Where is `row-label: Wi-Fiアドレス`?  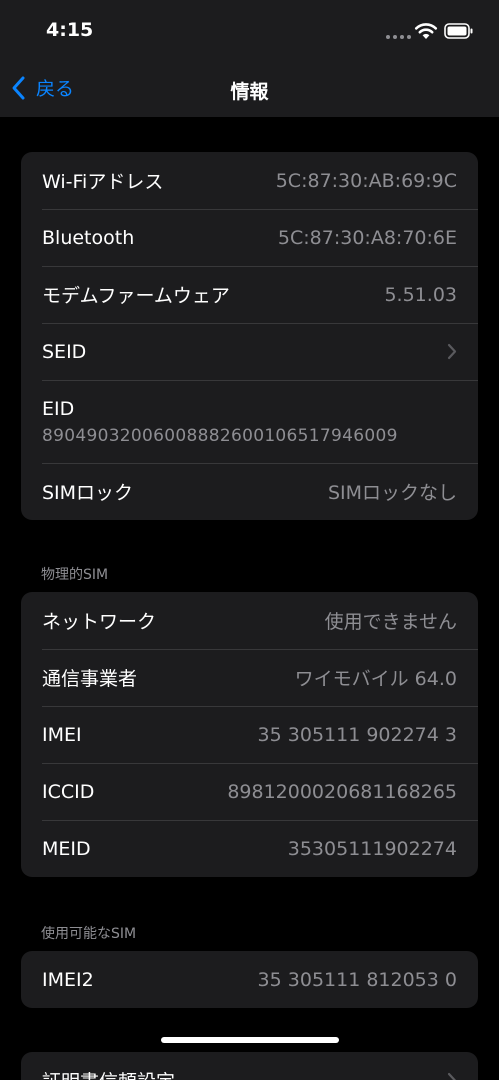
row-label: Wi-Fiアドレス is located at coordinates (103, 182).